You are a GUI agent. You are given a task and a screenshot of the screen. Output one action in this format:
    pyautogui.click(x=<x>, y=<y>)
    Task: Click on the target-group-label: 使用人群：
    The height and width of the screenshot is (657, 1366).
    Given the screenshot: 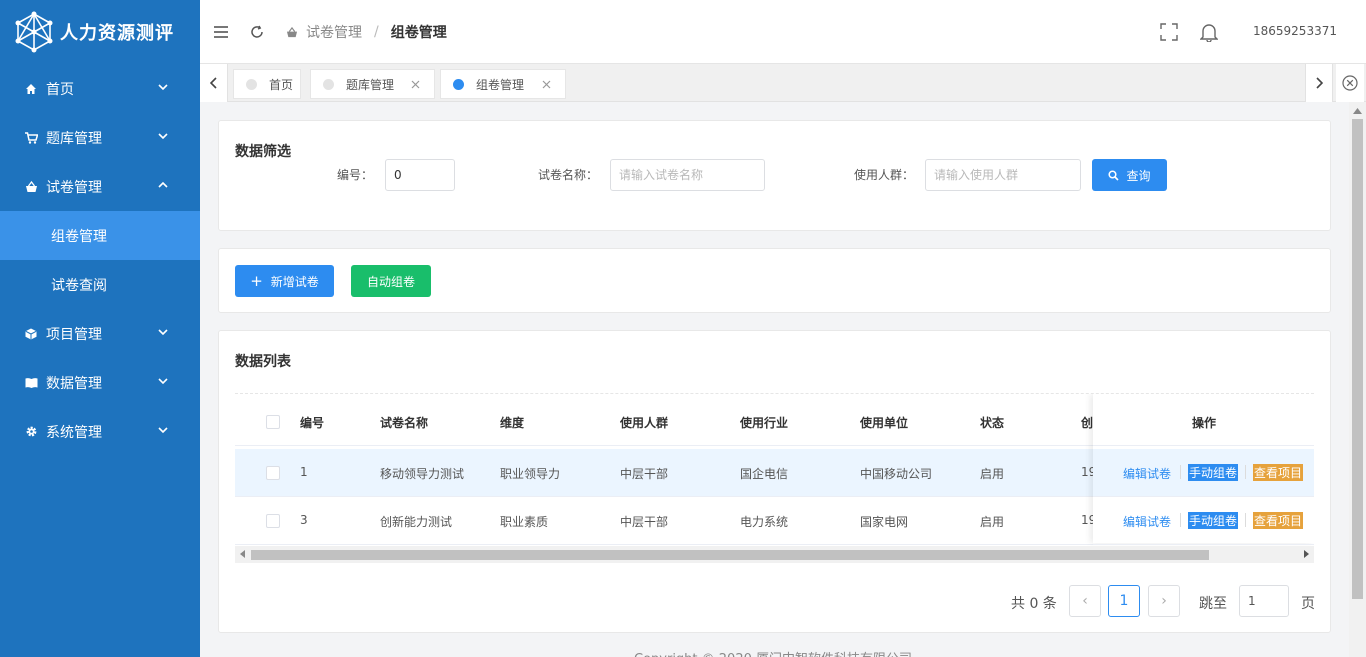 What is the action you would take?
    pyautogui.click(x=884, y=175)
    